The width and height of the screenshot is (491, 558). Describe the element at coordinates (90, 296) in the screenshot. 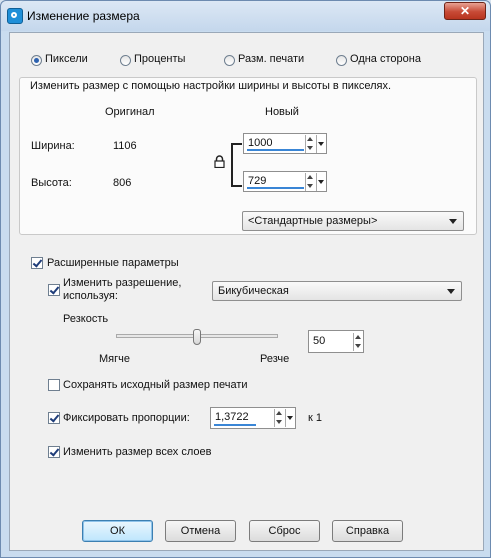

I see `resample-label-line2: используя:` at that location.